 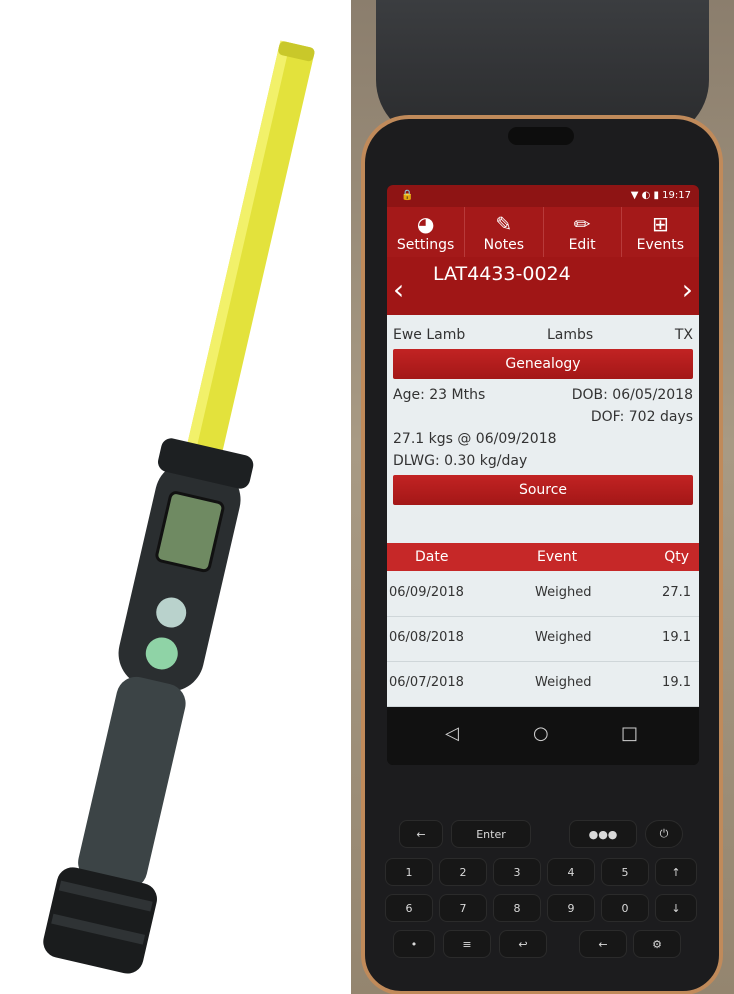 I want to click on event-date: 06/07/2018, so click(x=426, y=682).